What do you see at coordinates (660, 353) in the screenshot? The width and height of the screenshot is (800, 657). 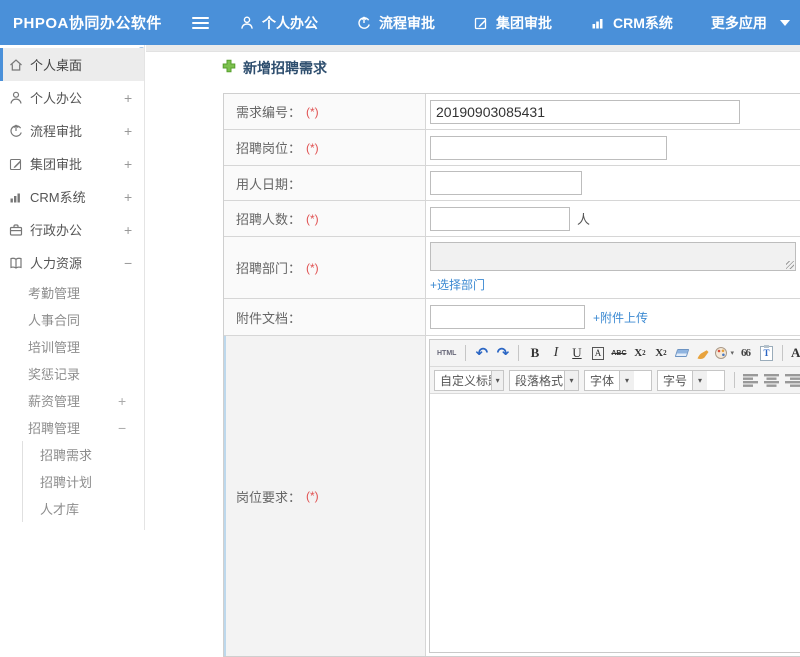 I see `subscript-button: X2` at bounding box center [660, 353].